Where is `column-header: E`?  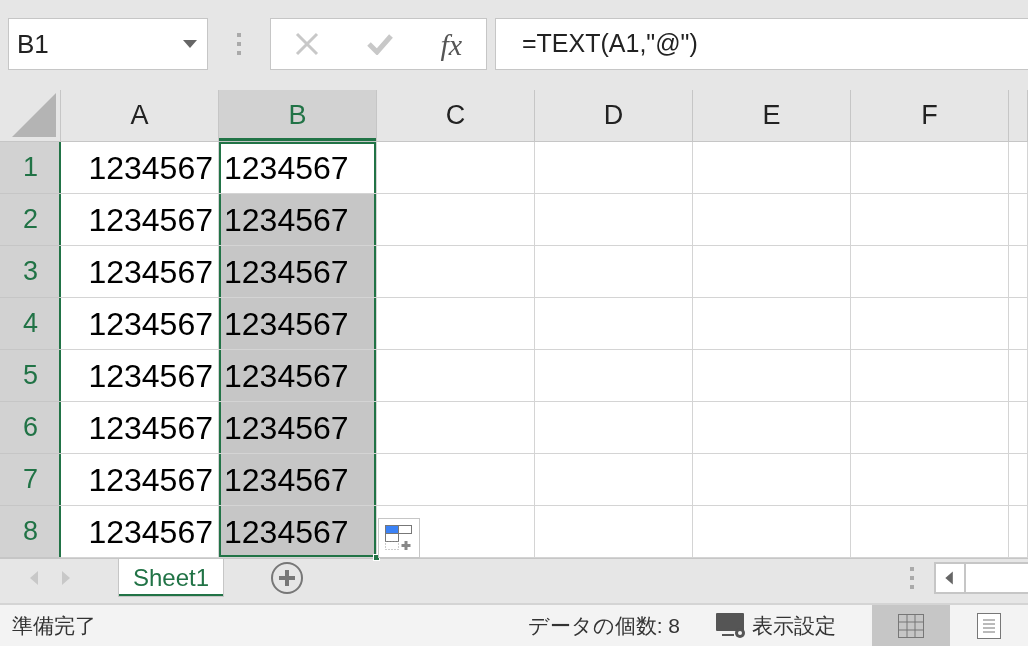
column-header: E is located at coordinates (772, 116).